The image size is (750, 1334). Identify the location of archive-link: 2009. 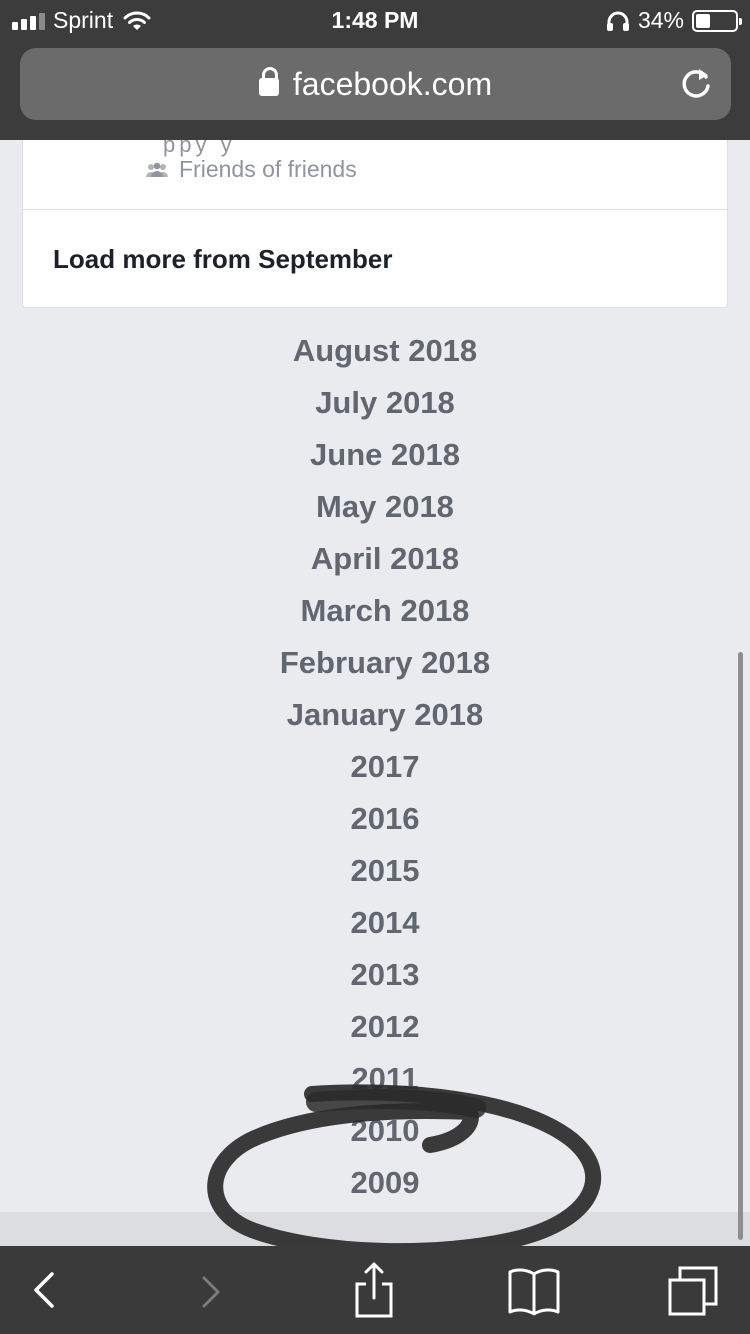
(375, 1185).